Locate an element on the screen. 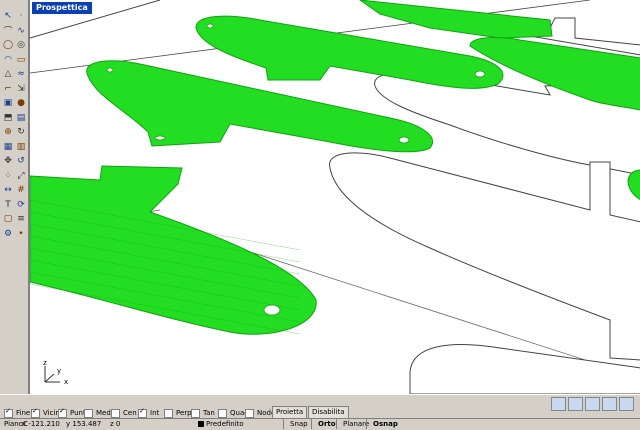 The width and height of the screenshot is (640, 430). viewport-title: Prospettica is located at coordinates (62, 8).